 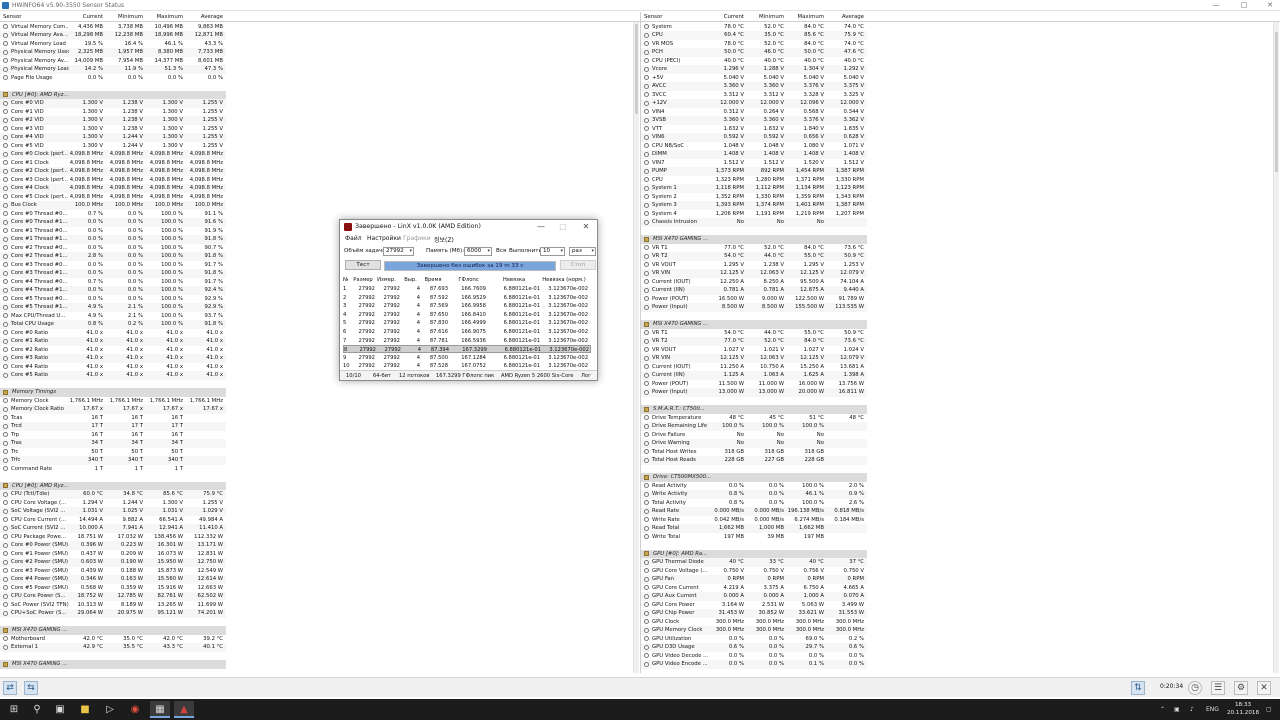 What do you see at coordinates (754, 163) in the screenshot?
I see `sensor-row: VIN7 1.512 V 1.512 V 1.520 V 1.512 V` at bounding box center [754, 163].